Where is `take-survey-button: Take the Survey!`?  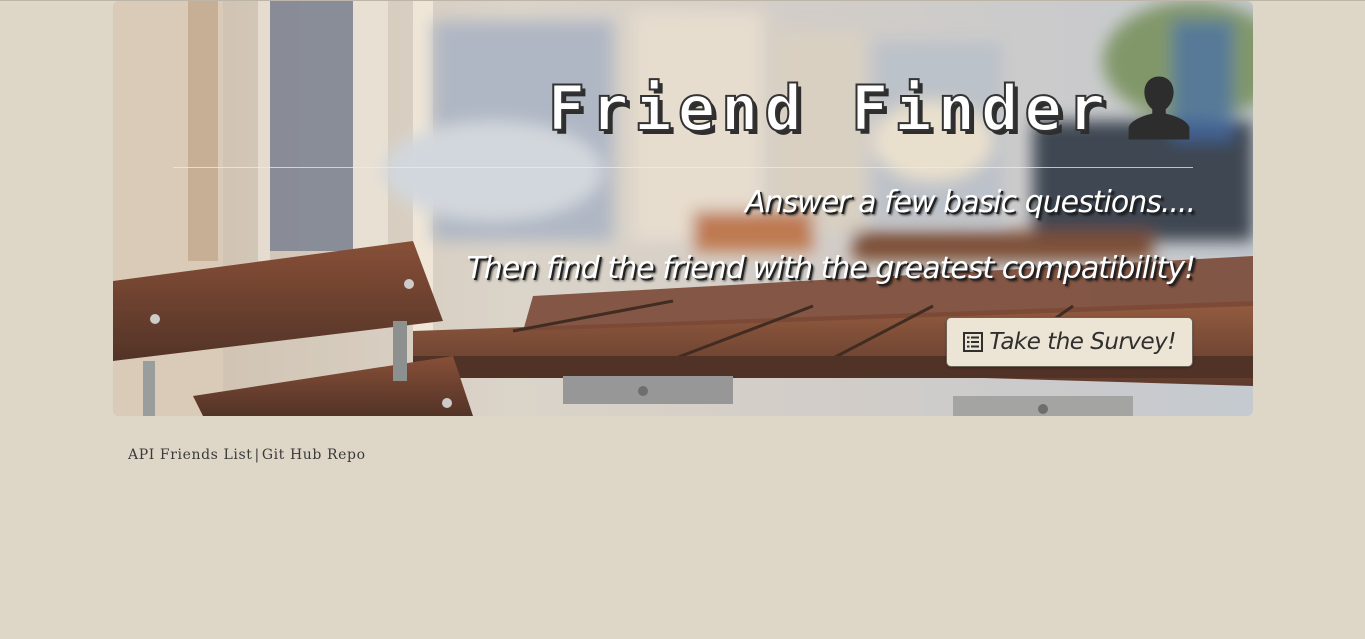
take-survey-button: Take the Survey! is located at coordinates (1069, 342).